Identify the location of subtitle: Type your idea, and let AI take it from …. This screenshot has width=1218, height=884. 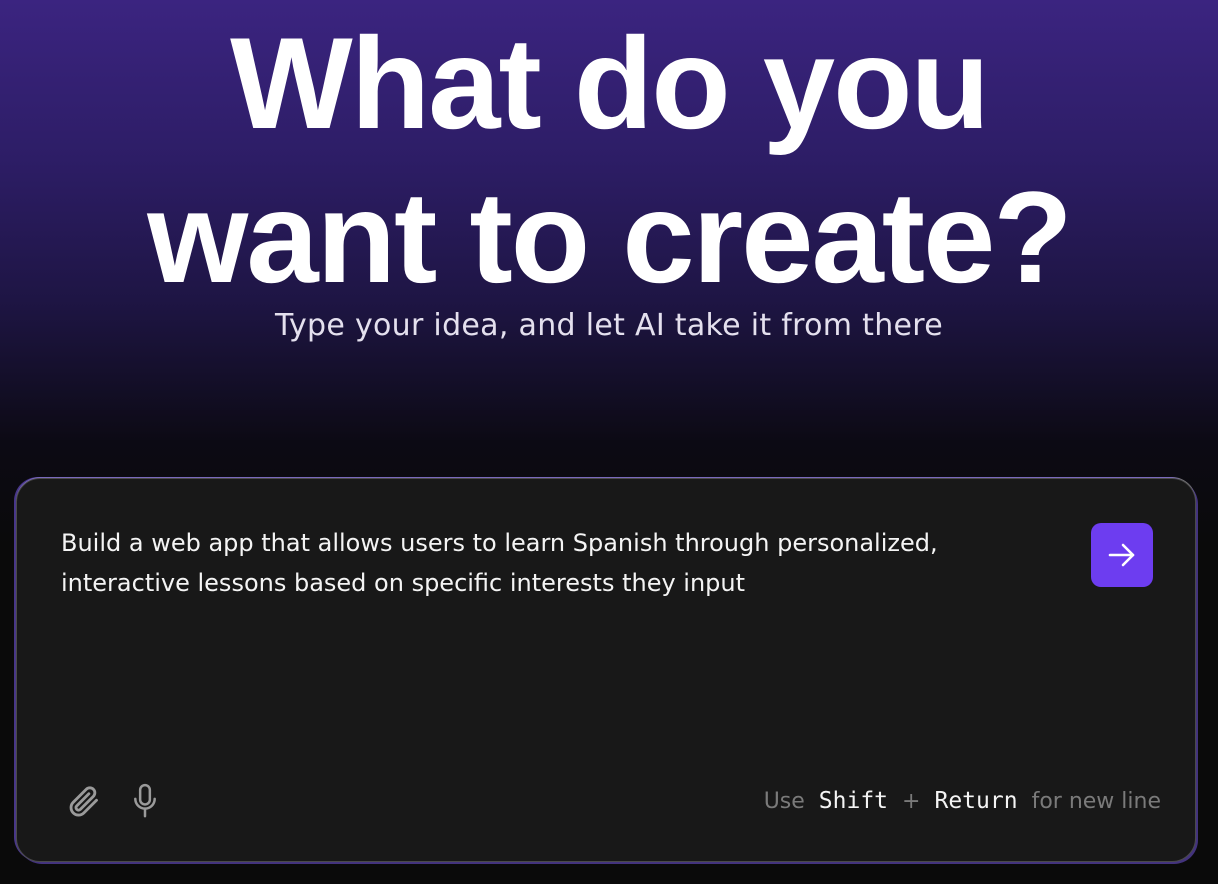
(609, 325).